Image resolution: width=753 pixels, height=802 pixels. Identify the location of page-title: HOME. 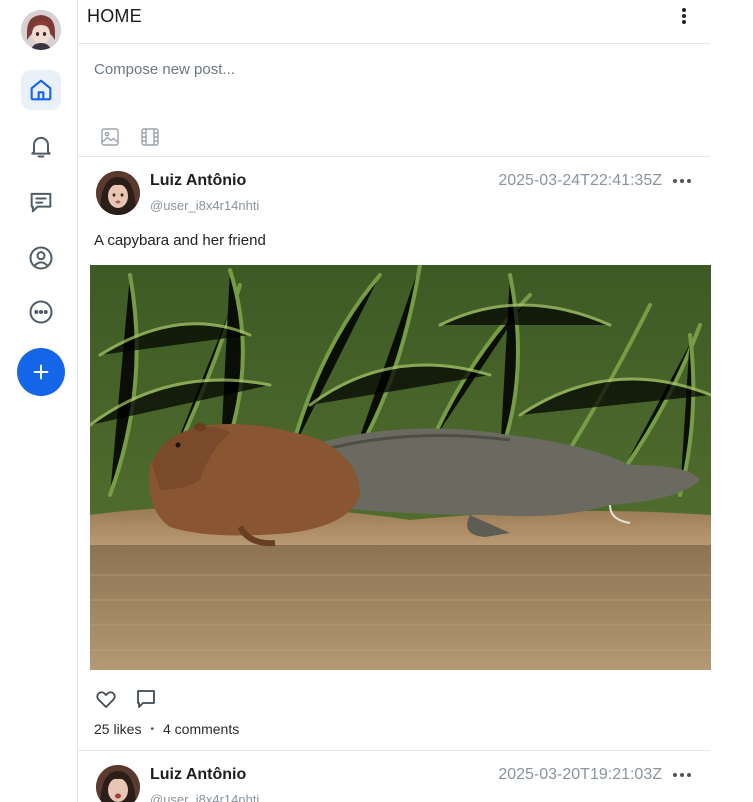
(114, 16).